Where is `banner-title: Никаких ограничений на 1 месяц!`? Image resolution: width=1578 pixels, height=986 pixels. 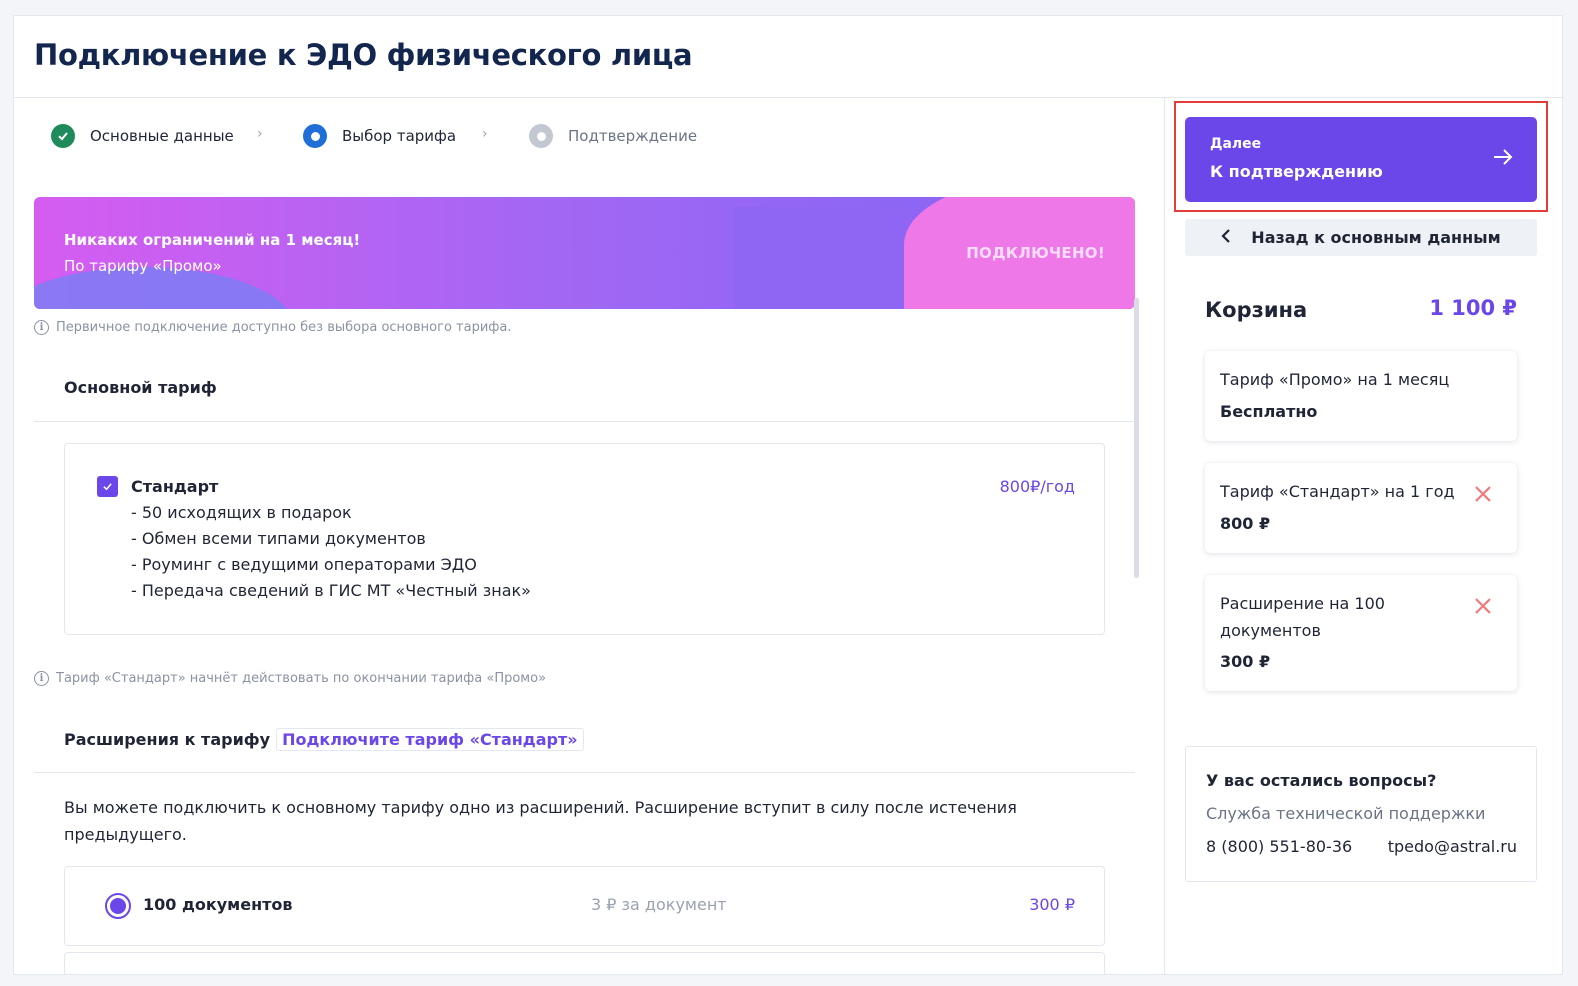 banner-title: Никаких ограничений на 1 месяц! is located at coordinates (212, 240).